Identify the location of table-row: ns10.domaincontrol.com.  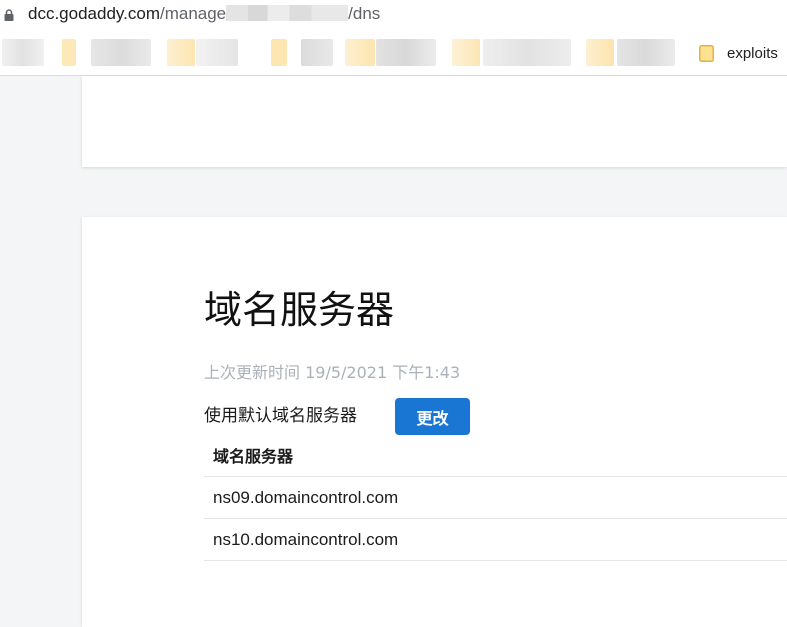
(495, 540).